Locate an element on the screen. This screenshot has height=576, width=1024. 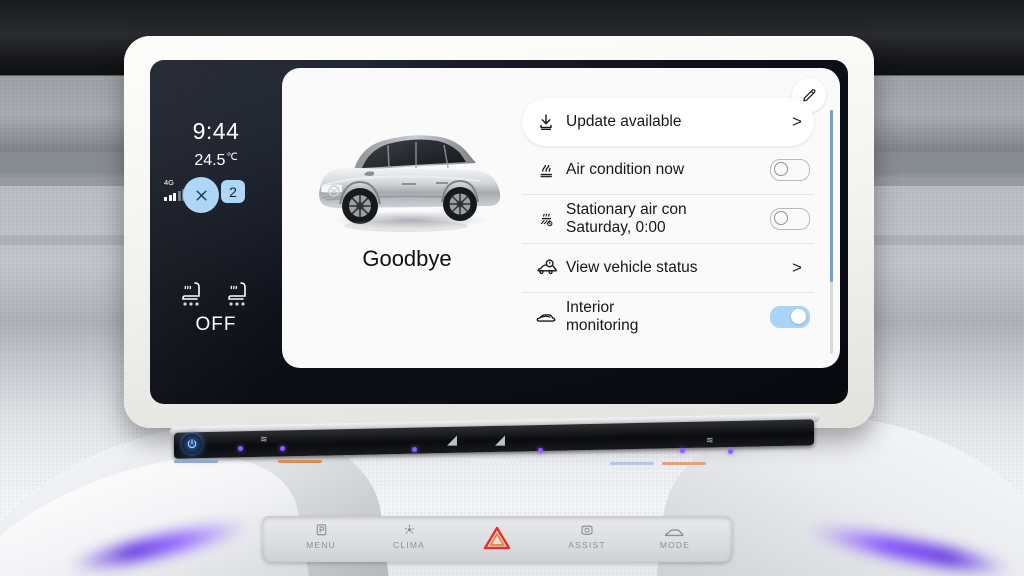
seat-heating-right-icon is located at coordinates (239, 293).